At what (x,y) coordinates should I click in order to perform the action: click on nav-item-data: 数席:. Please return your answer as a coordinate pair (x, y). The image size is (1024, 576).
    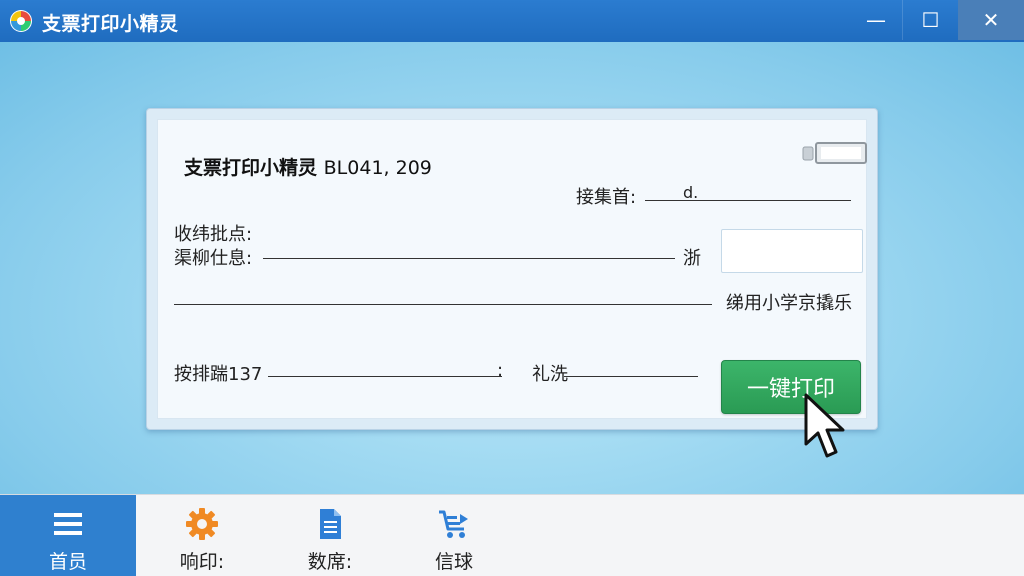
    Looking at the image, I should click on (330, 535).